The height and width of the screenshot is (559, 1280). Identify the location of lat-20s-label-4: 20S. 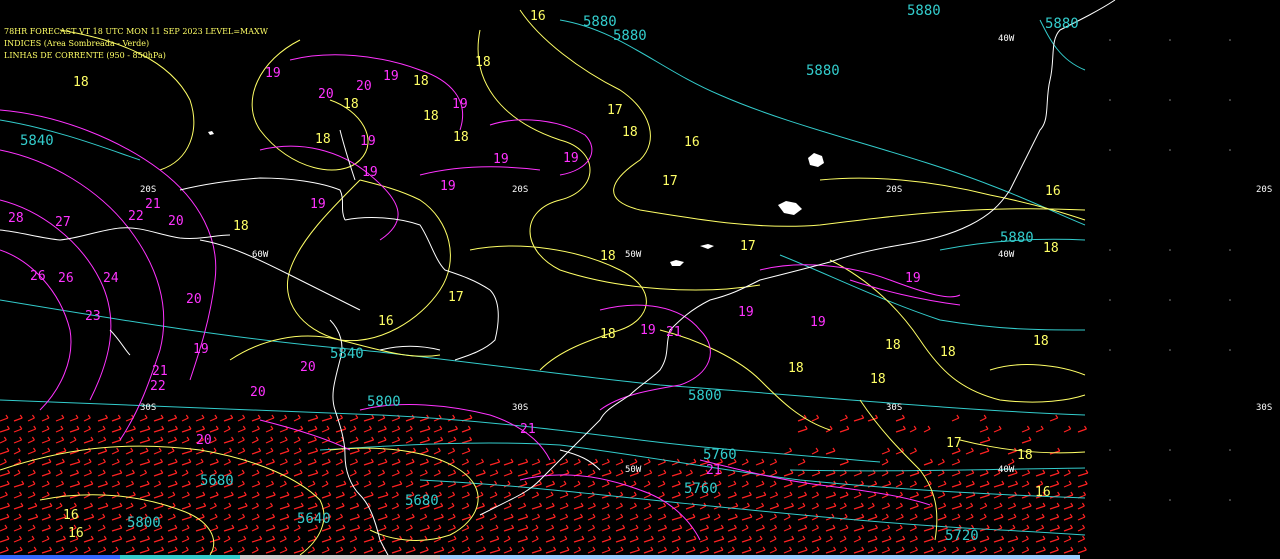
(1264, 190).